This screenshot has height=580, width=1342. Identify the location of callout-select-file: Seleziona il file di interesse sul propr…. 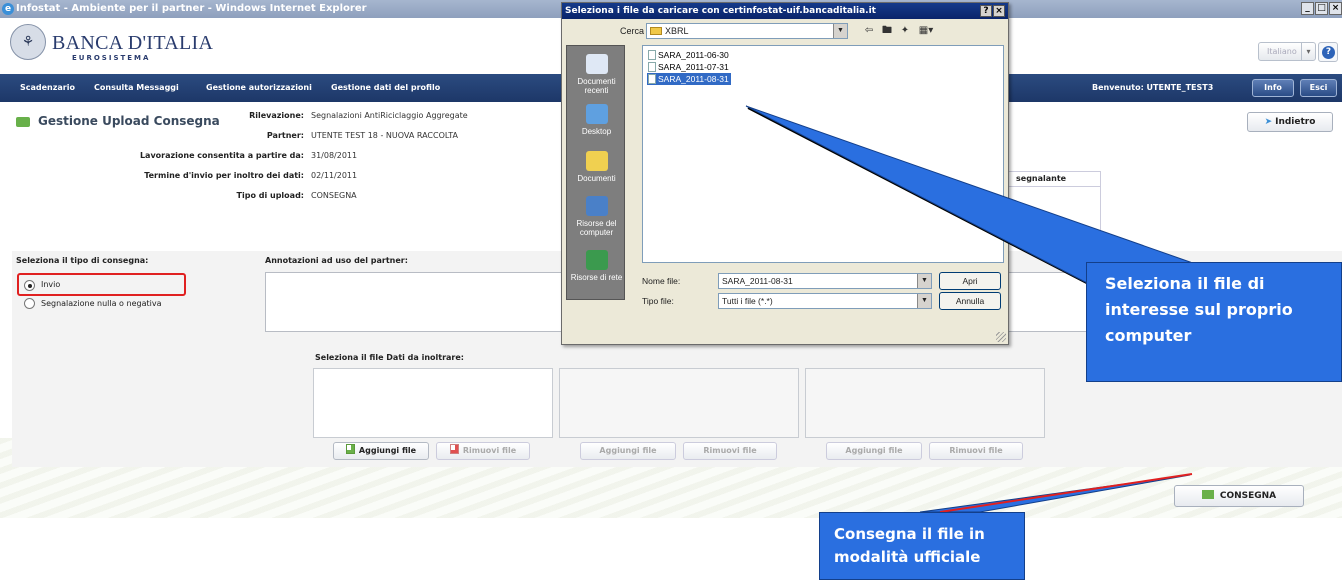
(1214, 322).